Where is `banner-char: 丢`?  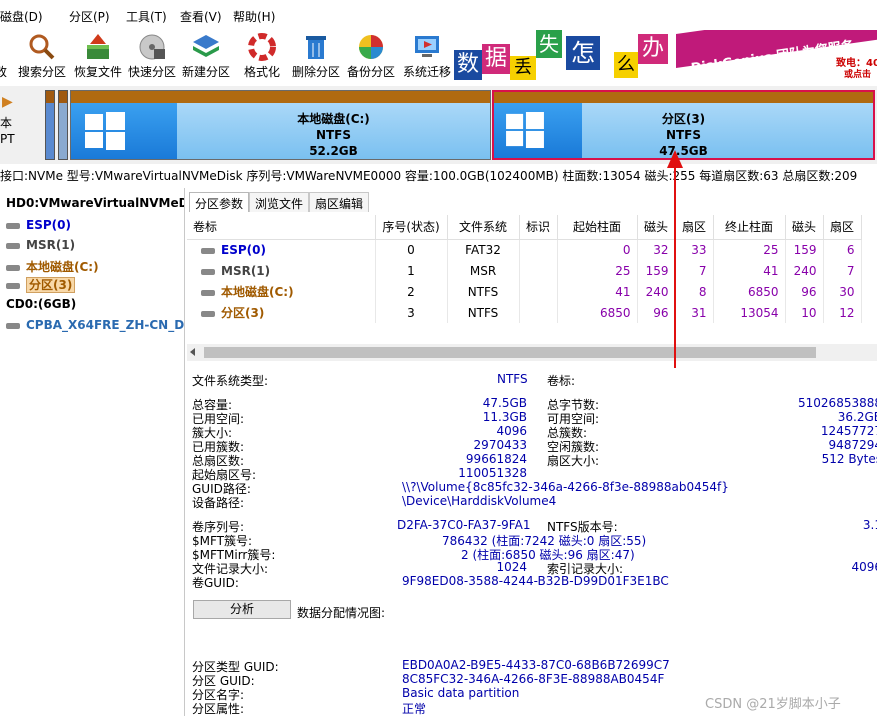 banner-char: 丢 is located at coordinates (523, 68).